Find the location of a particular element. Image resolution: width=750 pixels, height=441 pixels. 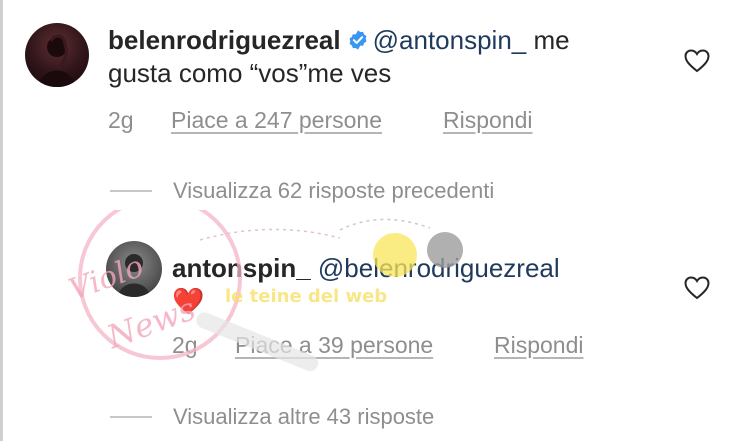

view-more-label: Visualizza altre 43 risposte is located at coordinates (304, 416).